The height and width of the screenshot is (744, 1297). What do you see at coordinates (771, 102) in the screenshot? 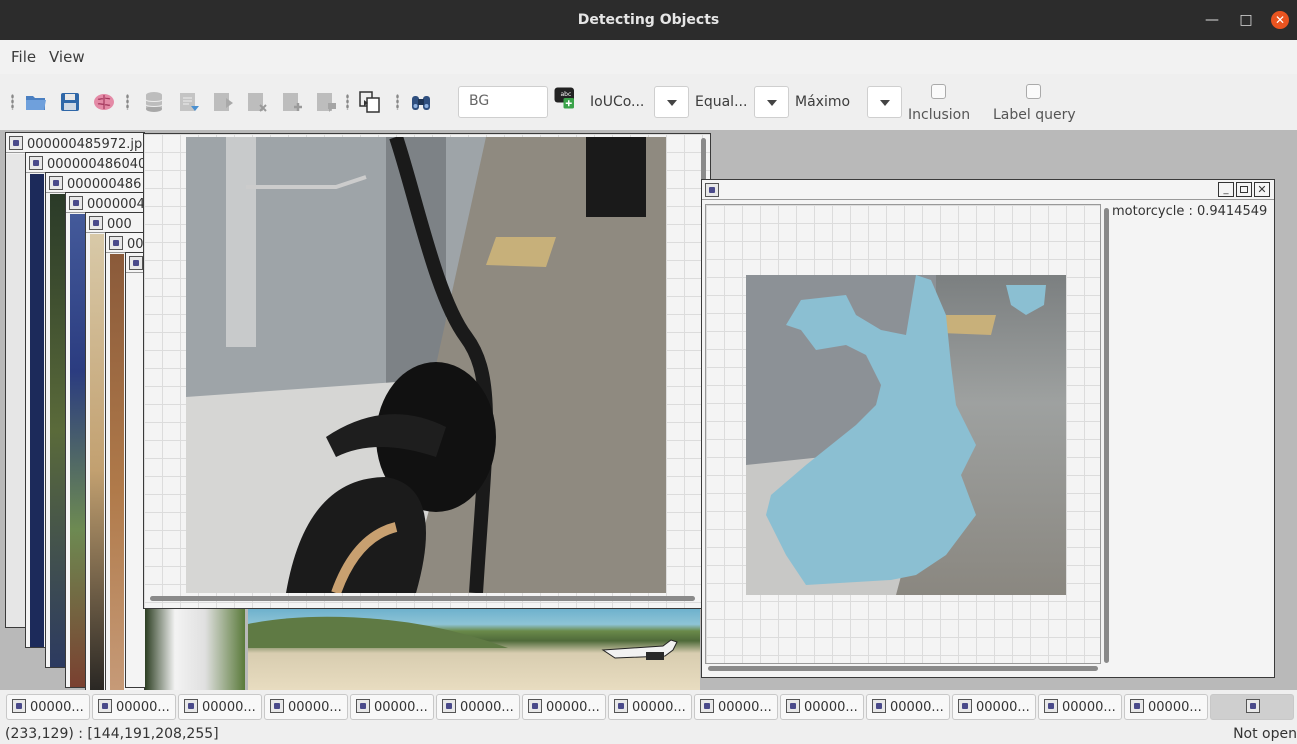
I see `comparison-dropdown` at bounding box center [771, 102].